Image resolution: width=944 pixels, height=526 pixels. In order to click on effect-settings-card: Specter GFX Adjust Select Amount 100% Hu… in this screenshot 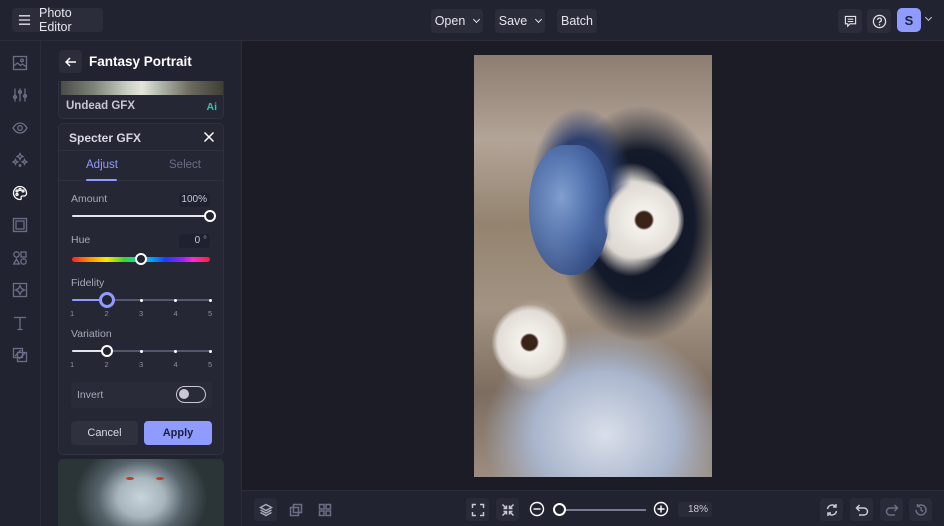, I will do `click(141, 289)`.